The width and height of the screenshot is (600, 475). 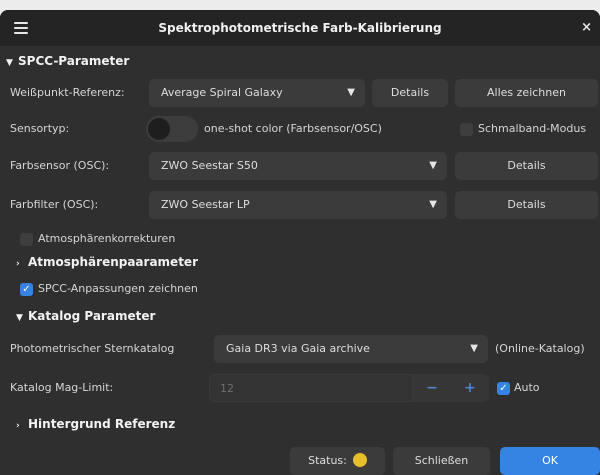 I want to click on catalog-section-title: Katalog Parameter, so click(x=92, y=316).